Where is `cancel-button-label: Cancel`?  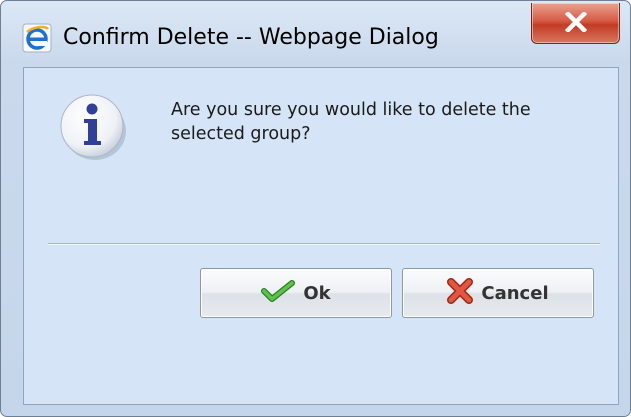
cancel-button-label: Cancel is located at coordinates (515, 293).